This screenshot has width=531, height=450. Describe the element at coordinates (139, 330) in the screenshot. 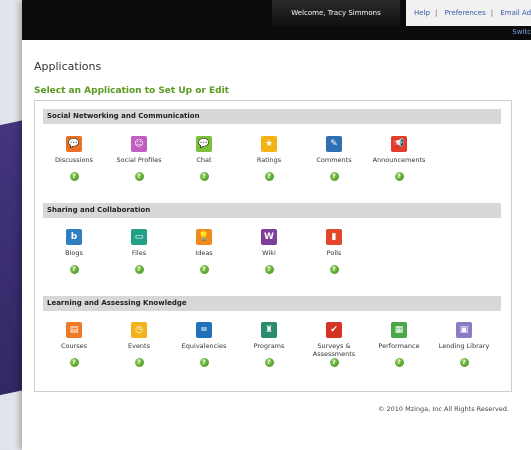

I see `events-icon: ◷` at that location.